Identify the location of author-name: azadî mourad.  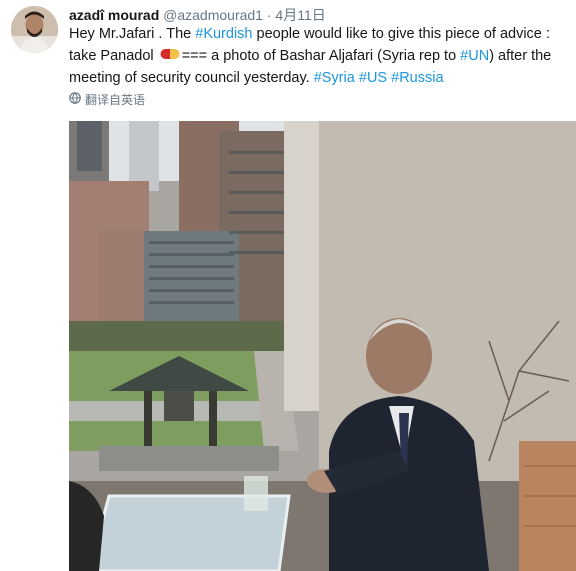
(114, 15).